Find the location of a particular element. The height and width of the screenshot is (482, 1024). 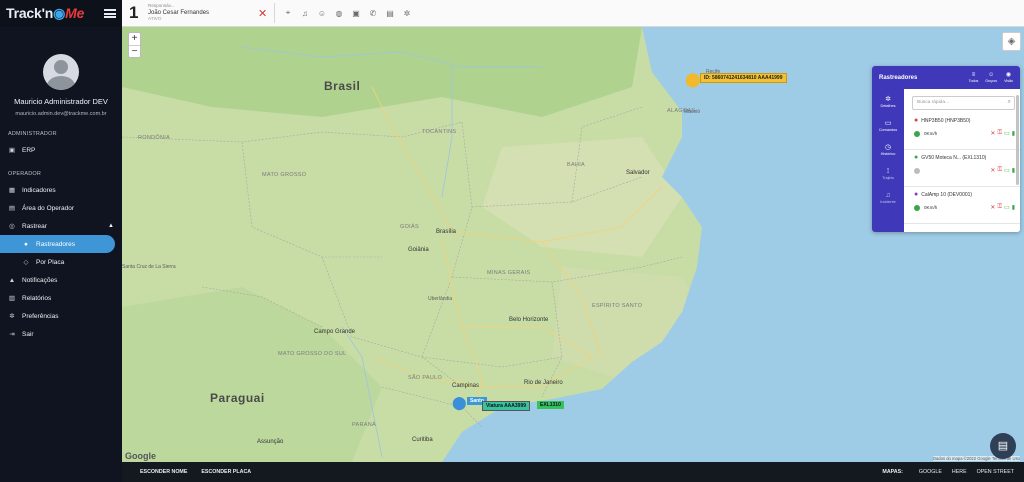

grupos-button: ☺ Grupos is located at coordinates (991, 78).